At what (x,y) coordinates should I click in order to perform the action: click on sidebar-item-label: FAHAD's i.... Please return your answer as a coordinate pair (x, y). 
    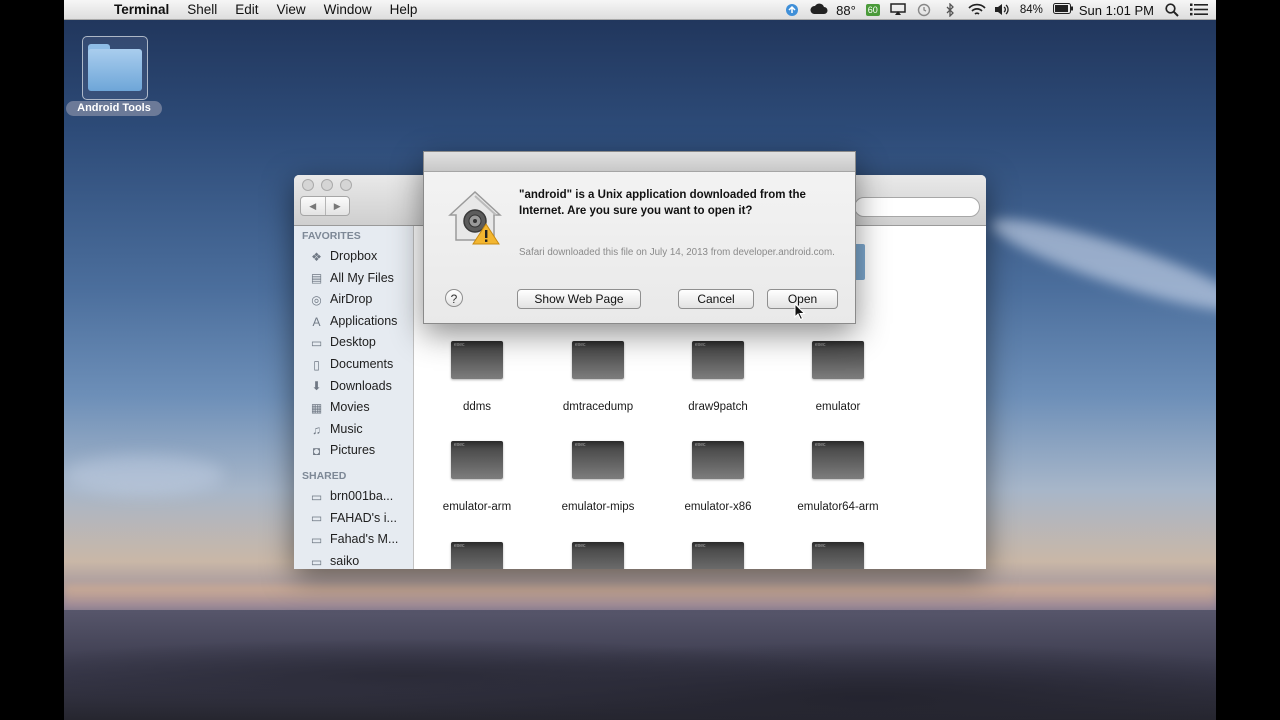
    Looking at the image, I should click on (363, 517).